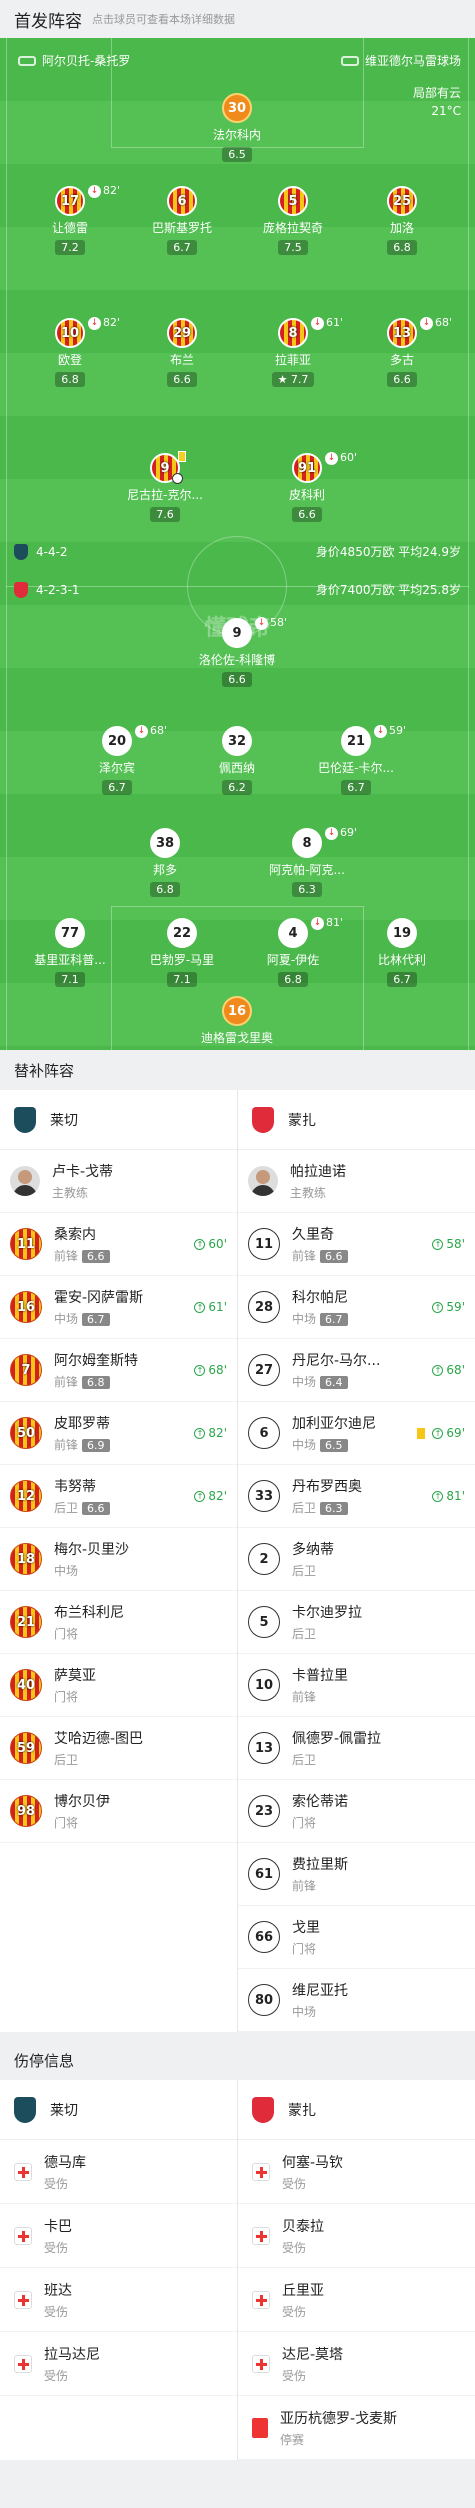 The height and width of the screenshot is (2508, 475). Describe the element at coordinates (181, 360) in the screenshot. I see `player-name: 布兰` at that location.